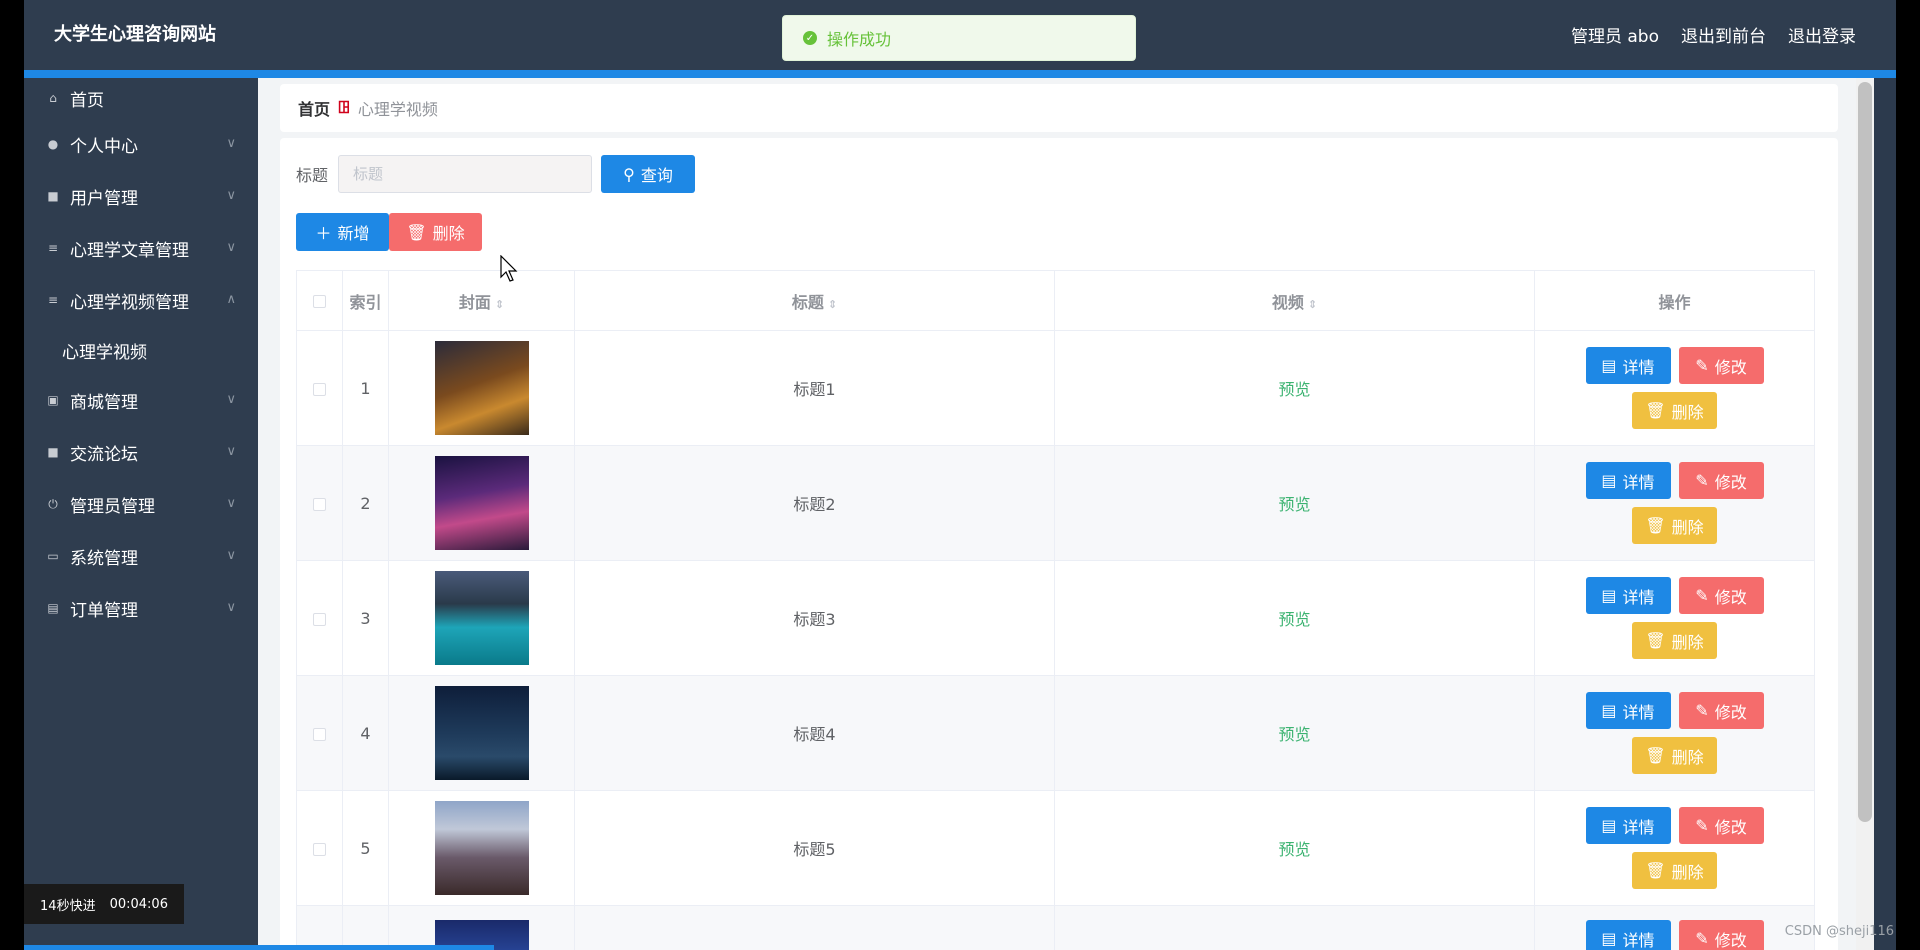  What do you see at coordinates (1055, 618) in the screenshot?
I see `table-row: 3 标题3 预览 ▤ 详情 ✎ 修改 🗑 删除` at bounding box center [1055, 618].